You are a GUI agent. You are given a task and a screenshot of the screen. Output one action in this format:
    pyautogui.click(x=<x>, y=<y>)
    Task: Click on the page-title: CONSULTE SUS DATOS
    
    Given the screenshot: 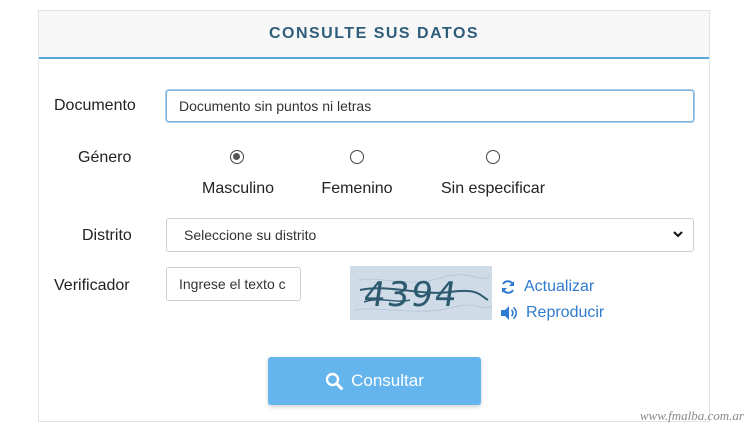 What is the action you would take?
    pyautogui.click(x=374, y=33)
    